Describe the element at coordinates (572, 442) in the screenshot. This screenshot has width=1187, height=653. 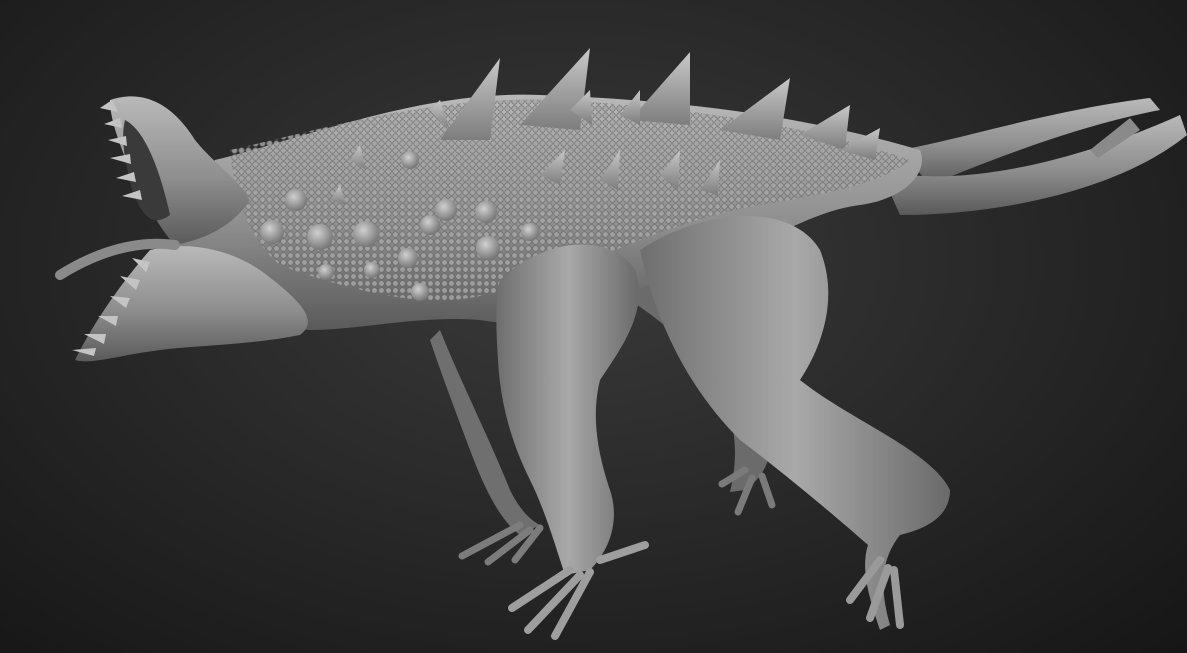
I see `near-front-leg` at that location.